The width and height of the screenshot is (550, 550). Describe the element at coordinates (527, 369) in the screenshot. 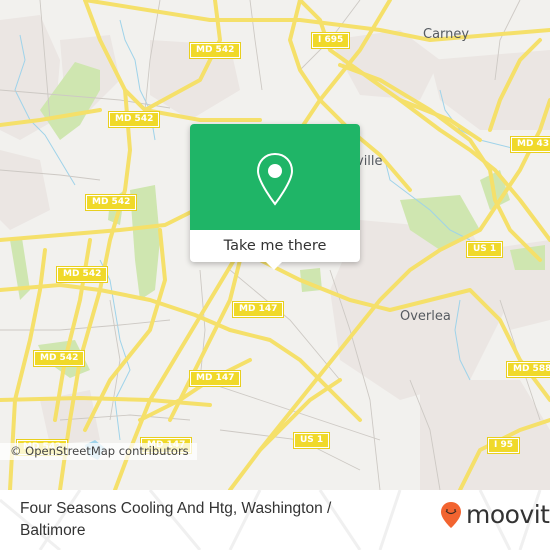

I see `road-shield-md-588: MD 588` at that location.